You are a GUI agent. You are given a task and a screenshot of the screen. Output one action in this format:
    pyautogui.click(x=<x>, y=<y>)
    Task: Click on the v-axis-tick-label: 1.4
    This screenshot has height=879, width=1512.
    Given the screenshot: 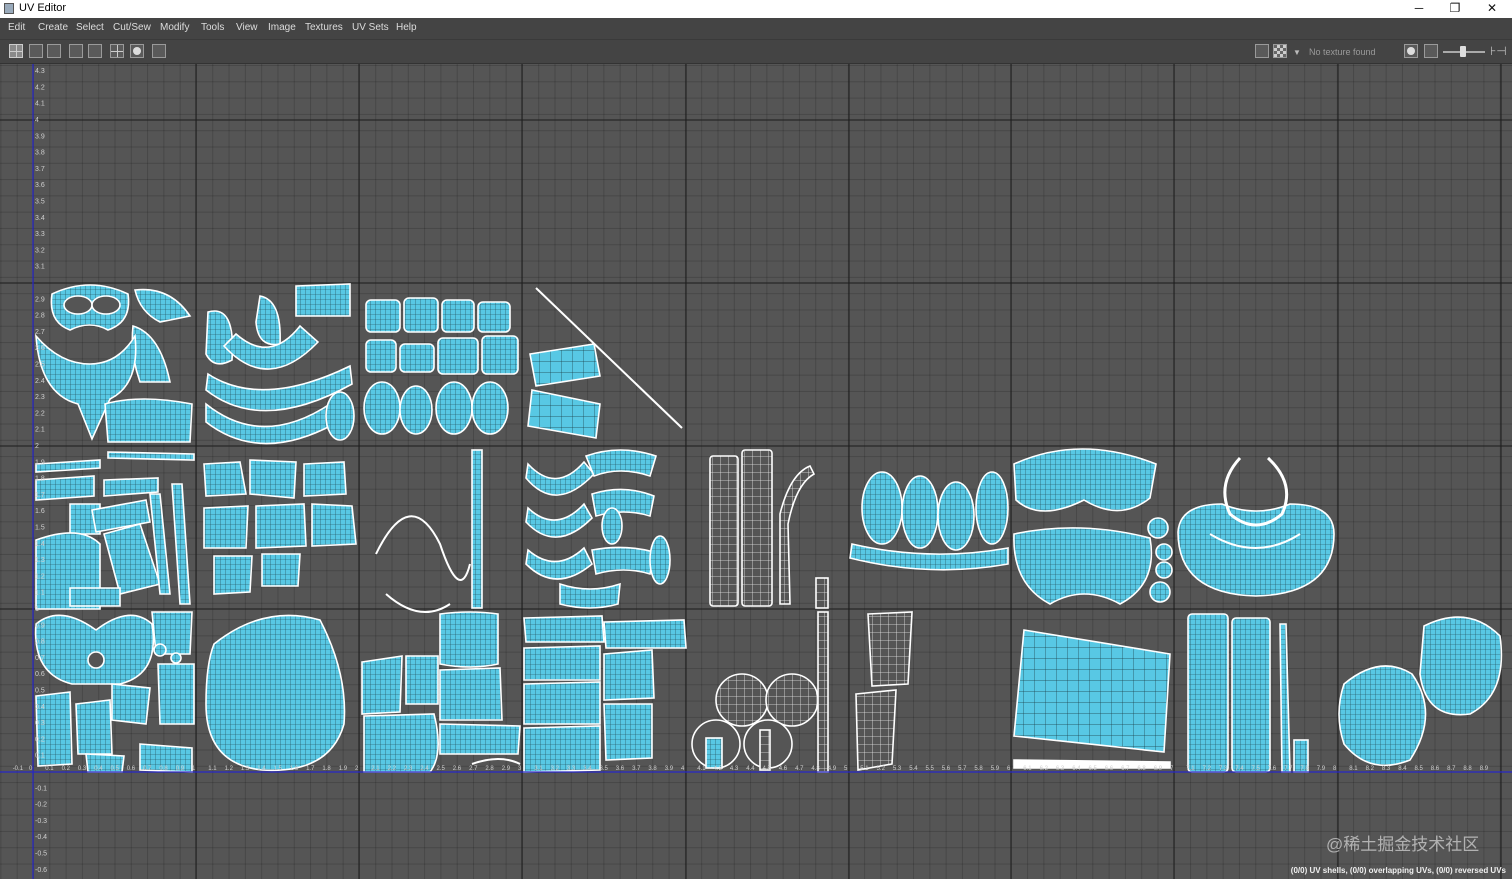 What is the action you would take?
    pyautogui.click(x=40, y=544)
    